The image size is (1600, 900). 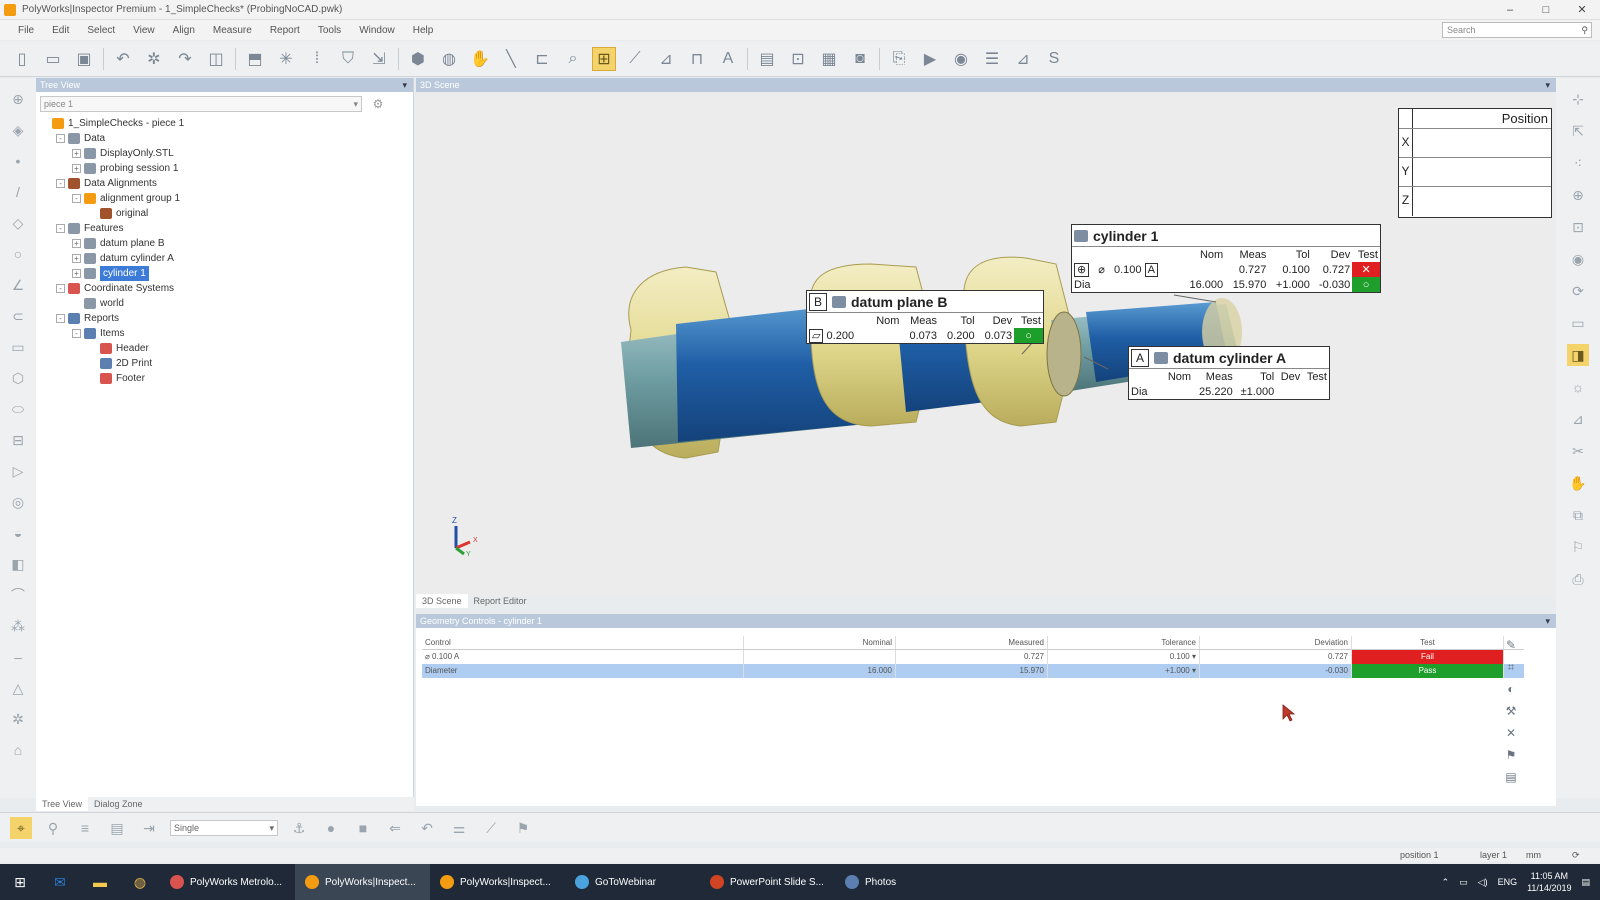 What do you see at coordinates (216, 59) in the screenshot?
I see `snapshot-icon: ◫` at bounding box center [216, 59].